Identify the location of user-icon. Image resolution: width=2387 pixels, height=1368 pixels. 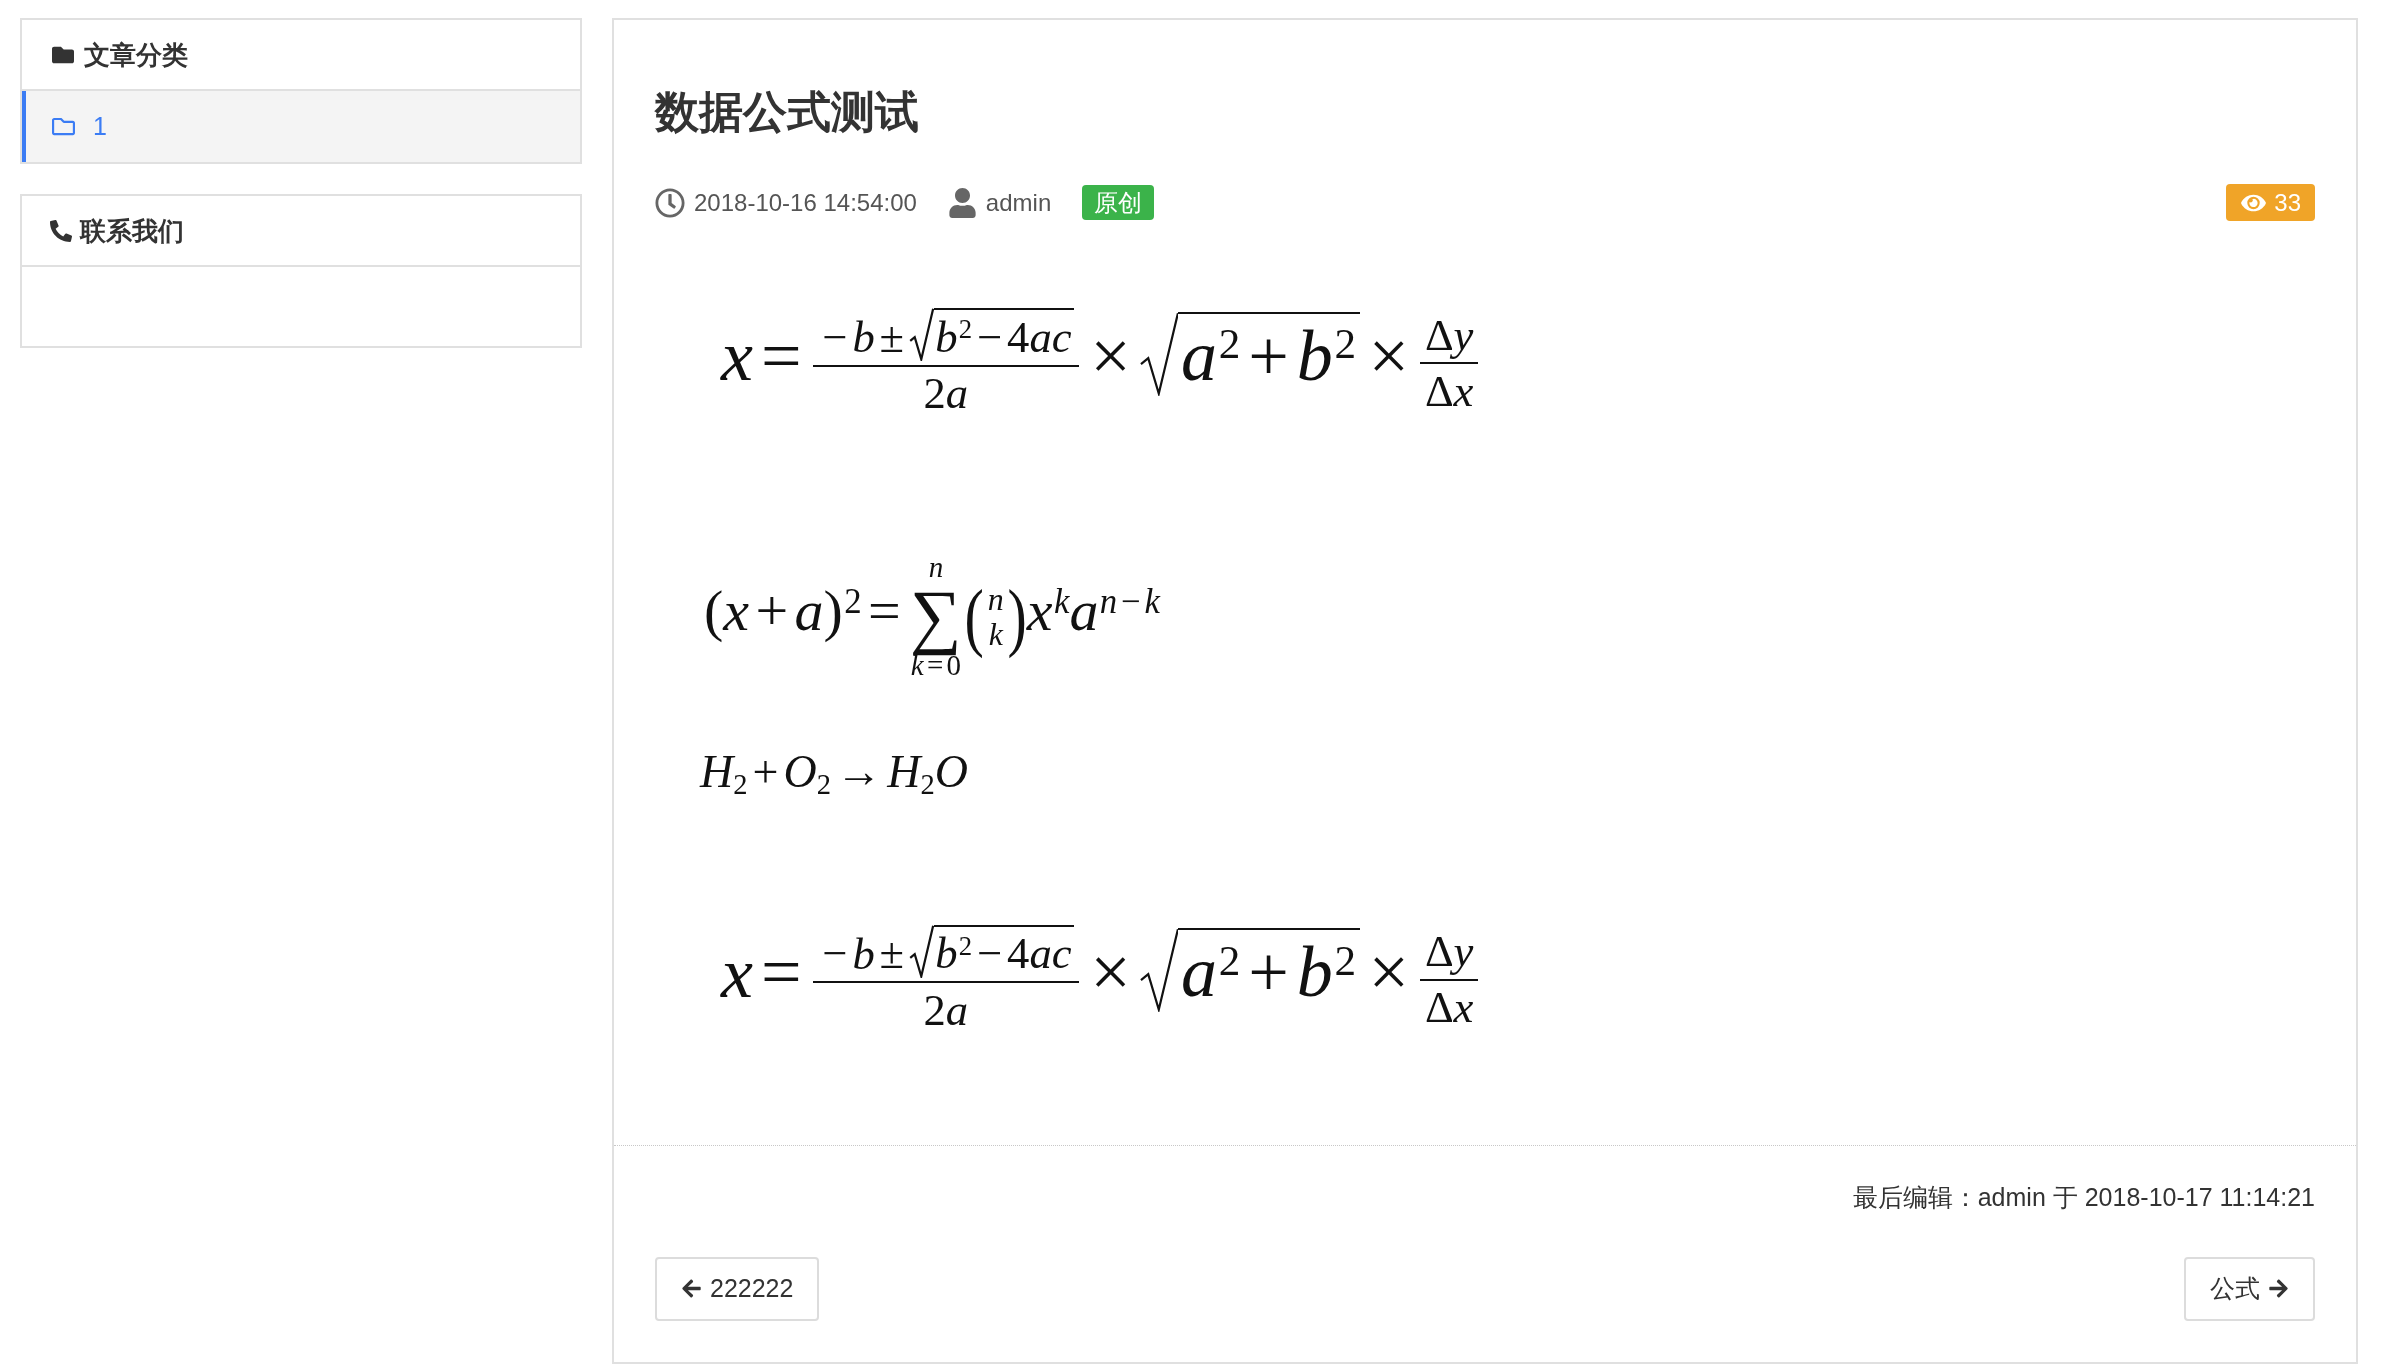
(962, 202).